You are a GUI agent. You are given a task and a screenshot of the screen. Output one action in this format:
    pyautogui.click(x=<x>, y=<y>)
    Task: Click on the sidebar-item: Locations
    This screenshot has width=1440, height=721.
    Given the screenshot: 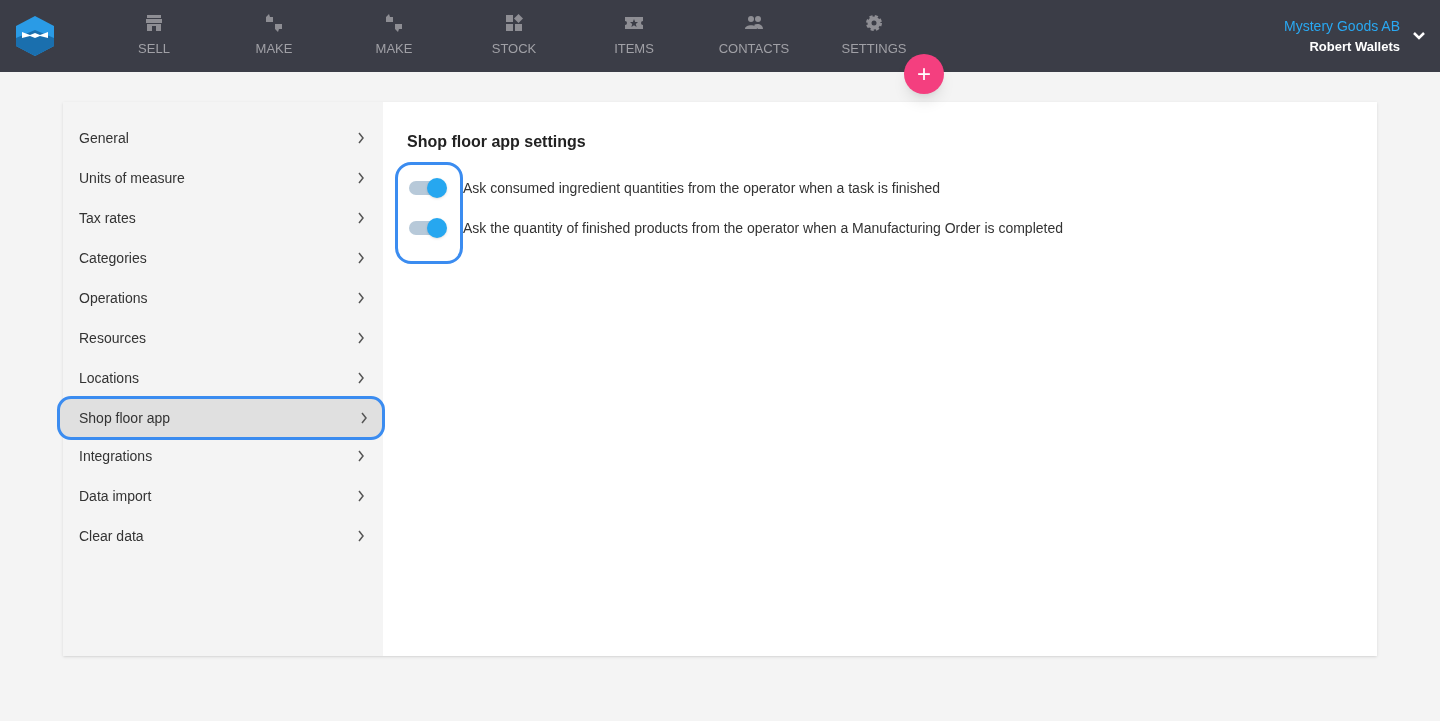 What is the action you would take?
    pyautogui.click(x=223, y=378)
    